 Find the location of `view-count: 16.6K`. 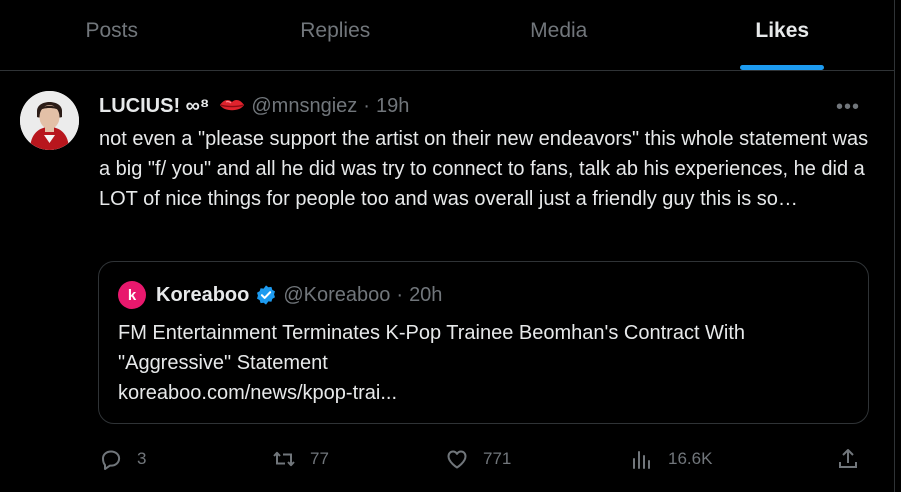

view-count: 16.6K is located at coordinates (690, 458).